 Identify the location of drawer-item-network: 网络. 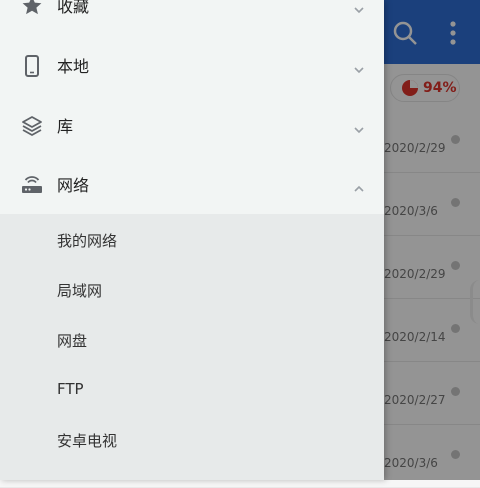
(192, 185).